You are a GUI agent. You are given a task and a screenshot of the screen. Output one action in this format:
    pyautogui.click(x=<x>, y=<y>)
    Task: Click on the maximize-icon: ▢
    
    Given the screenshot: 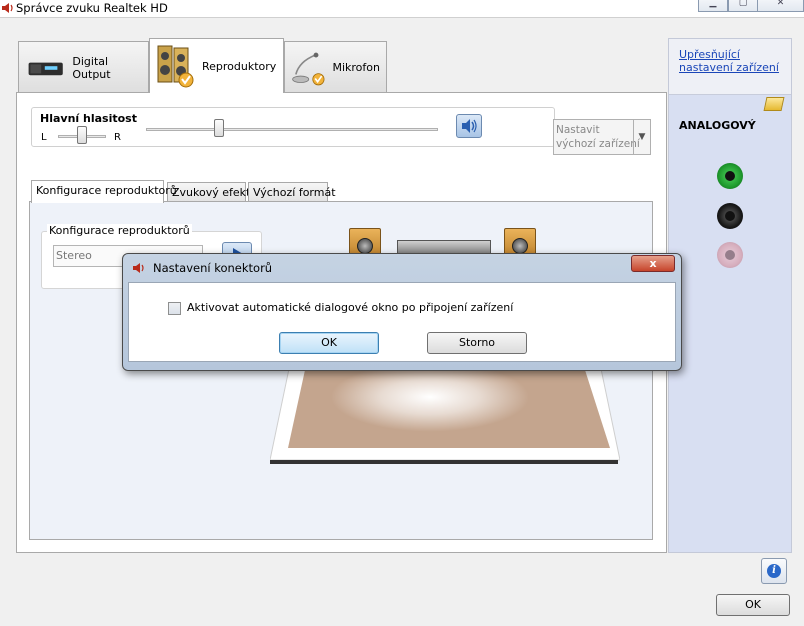 What is the action you would take?
    pyautogui.click(x=743, y=4)
    